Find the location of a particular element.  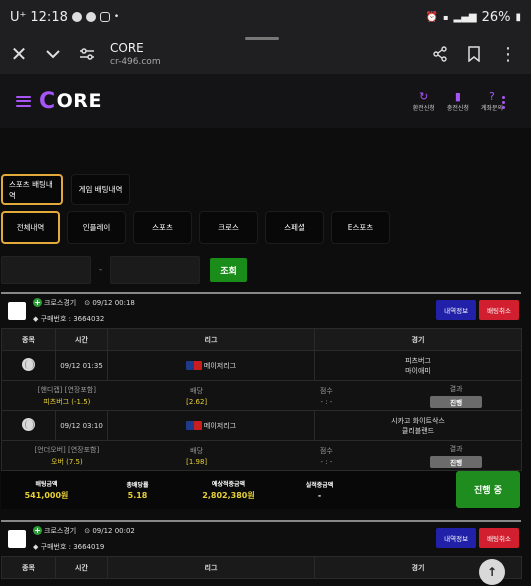

bet-datetime: 09/12 00:02 is located at coordinates (113, 531).